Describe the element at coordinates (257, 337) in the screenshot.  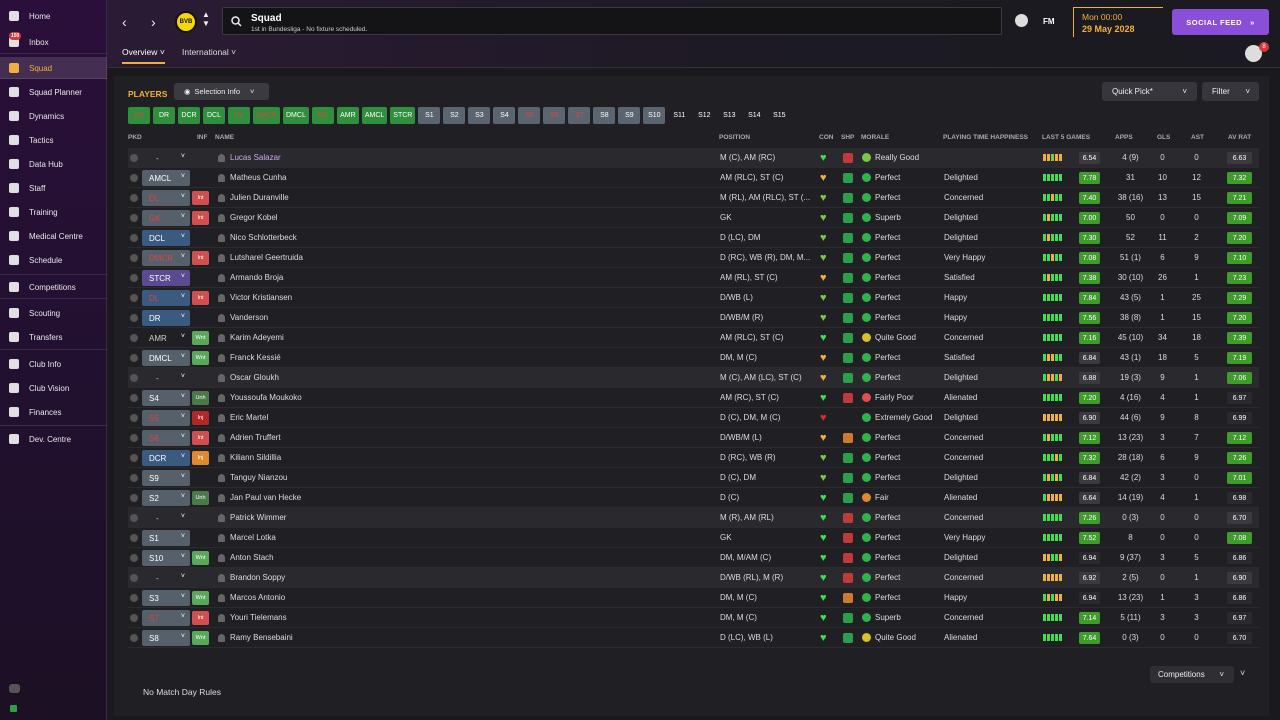
I see `player-name: Karim Adeyemi` at that location.